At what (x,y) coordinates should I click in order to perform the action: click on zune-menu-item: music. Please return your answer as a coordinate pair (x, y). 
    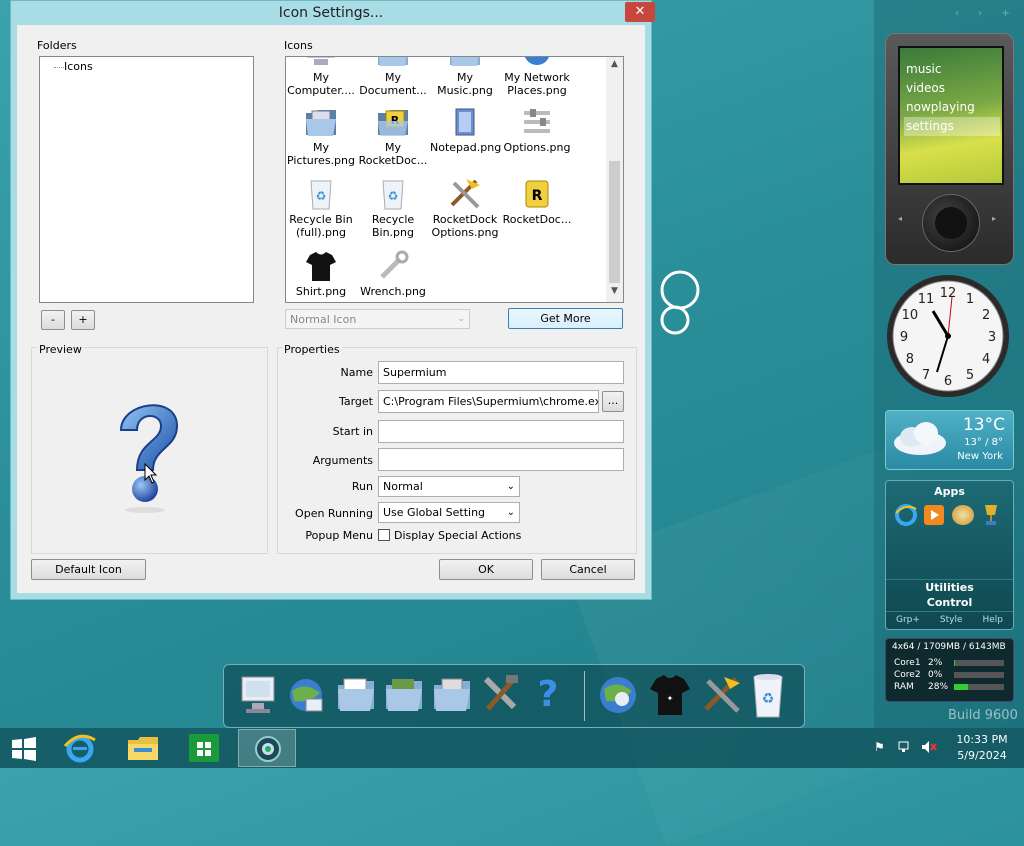
    Looking at the image, I should click on (952, 69).